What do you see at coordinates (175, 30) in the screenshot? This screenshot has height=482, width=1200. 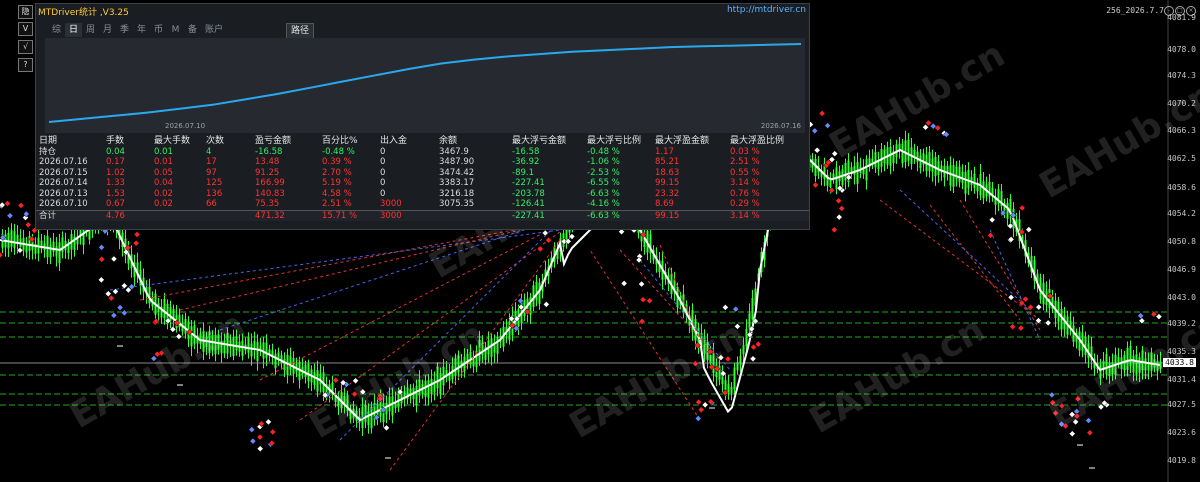 I see `tab-7: M` at bounding box center [175, 30].